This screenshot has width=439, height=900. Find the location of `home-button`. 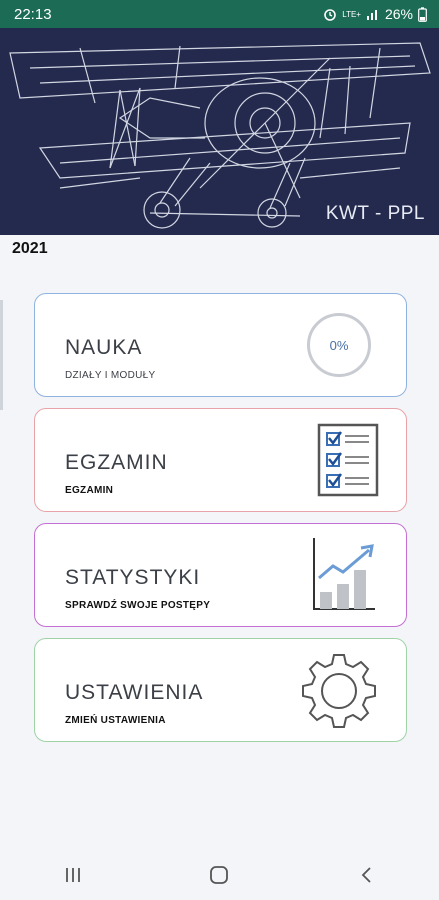

home-button is located at coordinates (219, 875).